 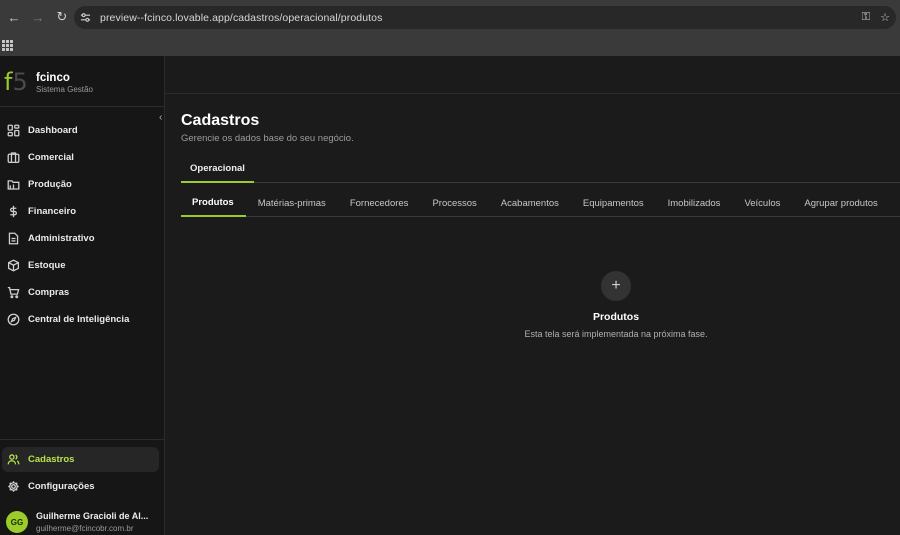 I want to click on dashboard-icon, so click(x=13, y=130).